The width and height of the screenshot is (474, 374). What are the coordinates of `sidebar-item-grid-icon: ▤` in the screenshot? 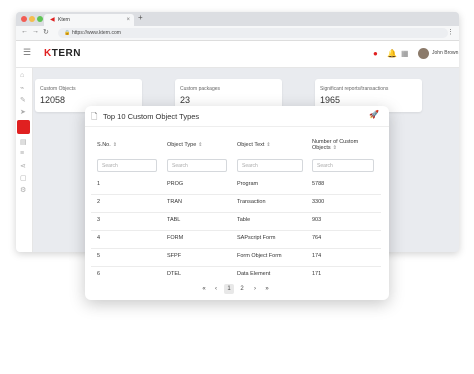 It's located at (23, 142).